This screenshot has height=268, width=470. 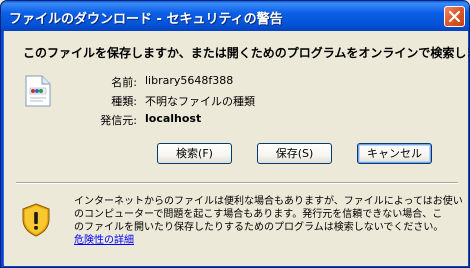 I want to click on close-button, so click(x=454, y=16).